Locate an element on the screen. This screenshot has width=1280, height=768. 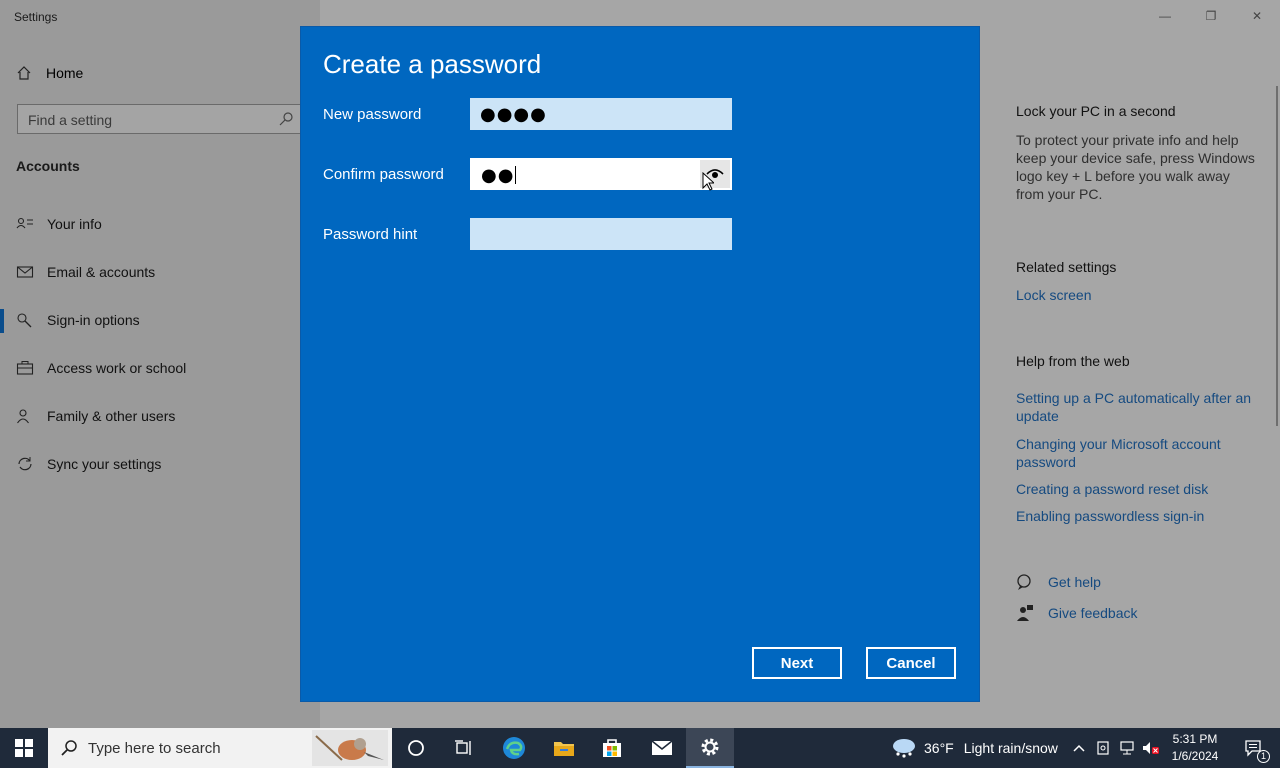
text-caret is located at coordinates (516, 175).